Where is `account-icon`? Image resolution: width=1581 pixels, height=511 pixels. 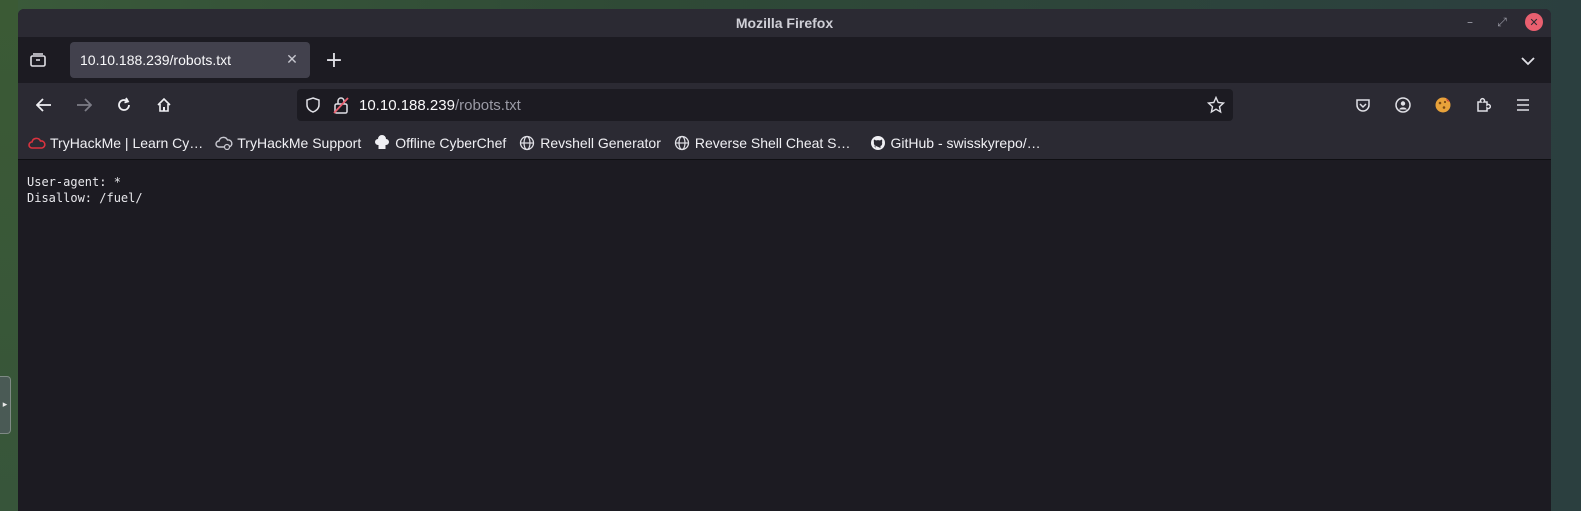 account-icon is located at coordinates (1403, 105).